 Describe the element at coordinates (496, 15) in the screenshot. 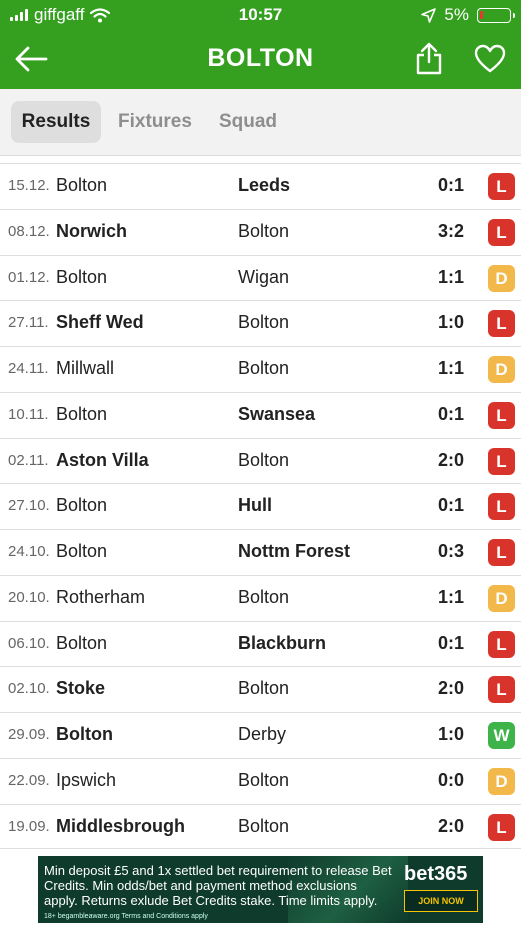

I see `battery-icon` at that location.